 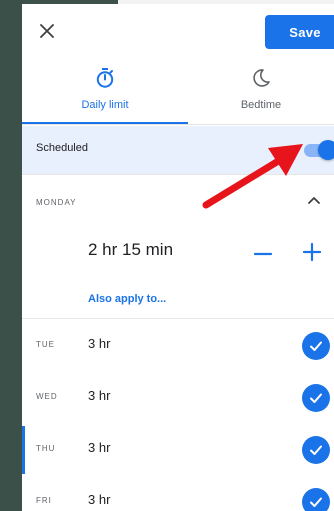 What do you see at coordinates (178, 124) in the screenshot?
I see `tab-divider` at bounding box center [178, 124].